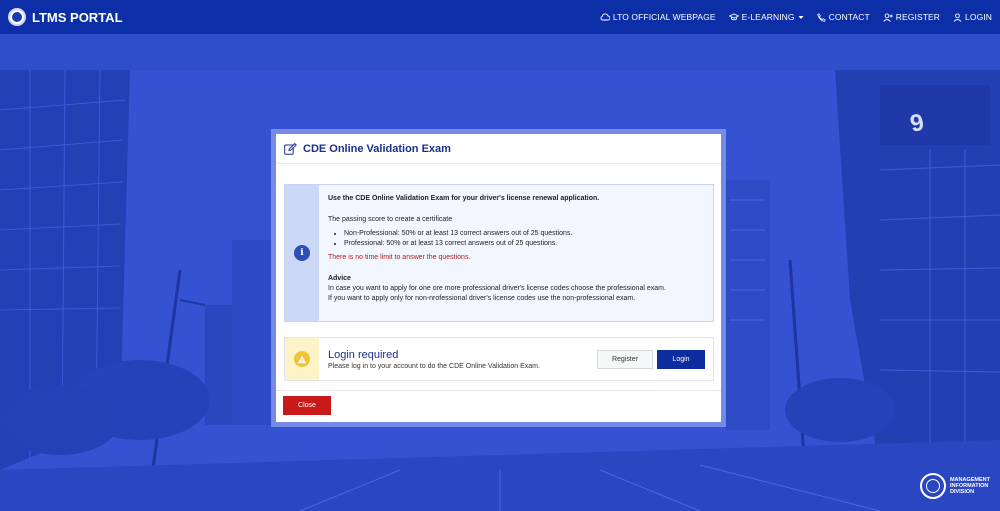 The height and width of the screenshot is (511, 1000). Describe the element at coordinates (339, 278) in the screenshot. I see `advice-title: Advice` at that location.